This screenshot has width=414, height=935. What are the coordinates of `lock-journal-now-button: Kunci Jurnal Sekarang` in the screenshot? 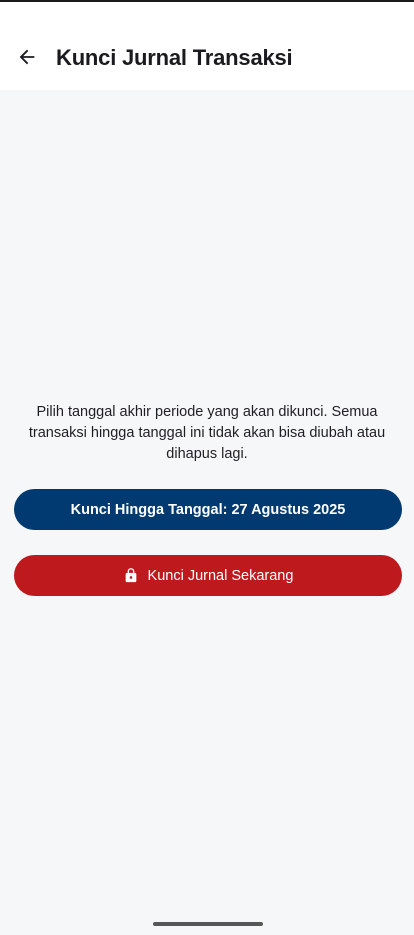 It's located at (208, 575).